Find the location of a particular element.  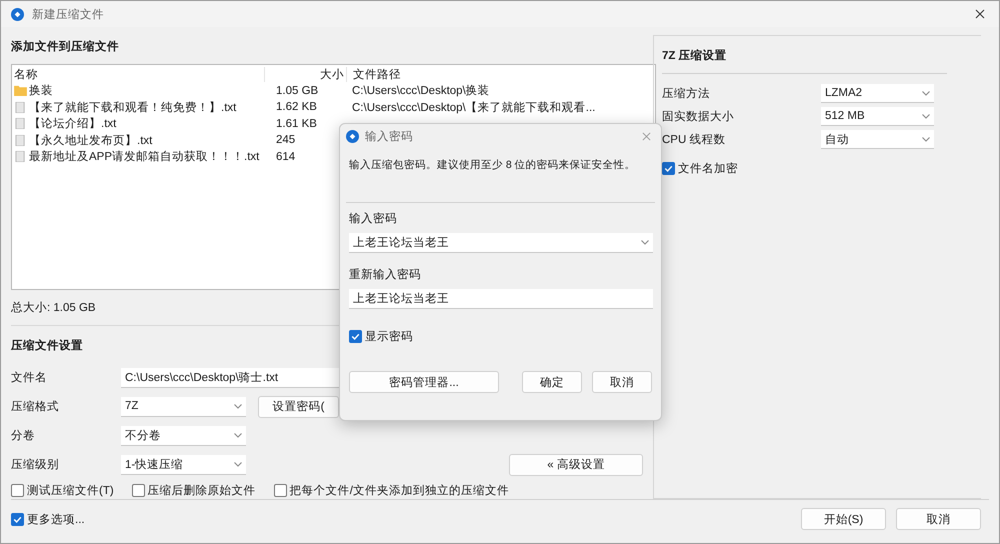

dialog-title: 输入密码 is located at coordinates (389, 136).